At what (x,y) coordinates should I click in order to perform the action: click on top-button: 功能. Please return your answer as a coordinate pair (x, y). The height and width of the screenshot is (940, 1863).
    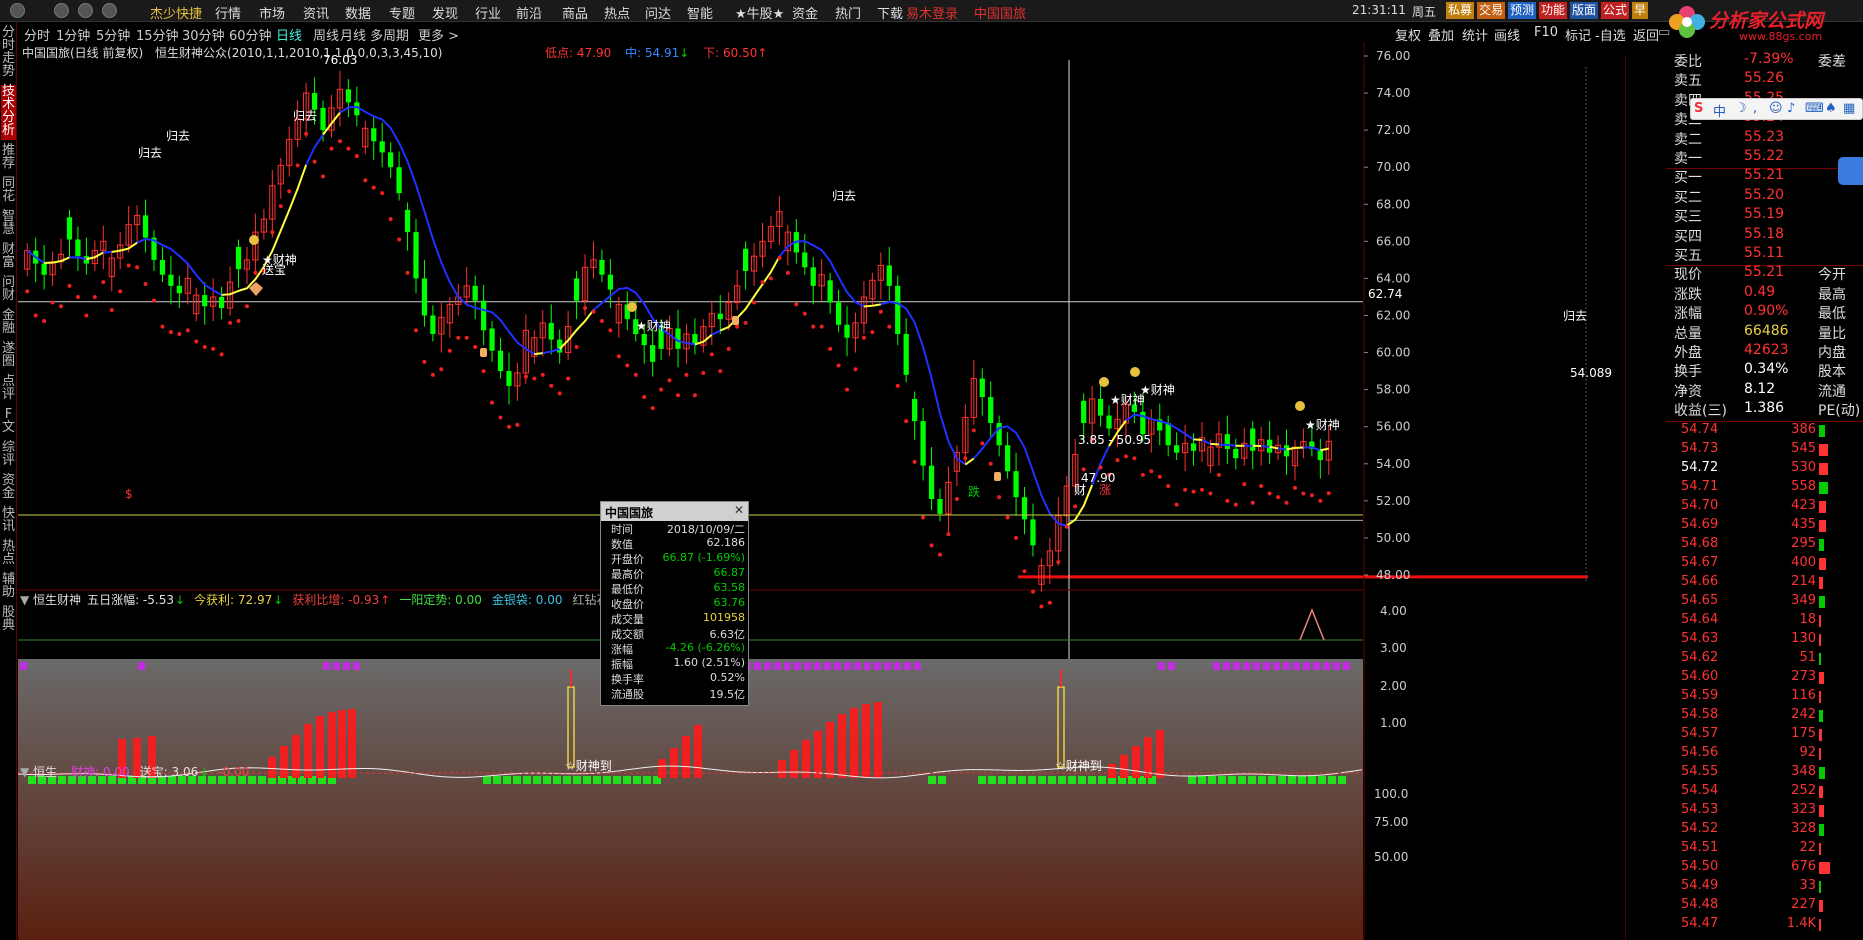
    Looking at the image, I should click on (1553, 10).